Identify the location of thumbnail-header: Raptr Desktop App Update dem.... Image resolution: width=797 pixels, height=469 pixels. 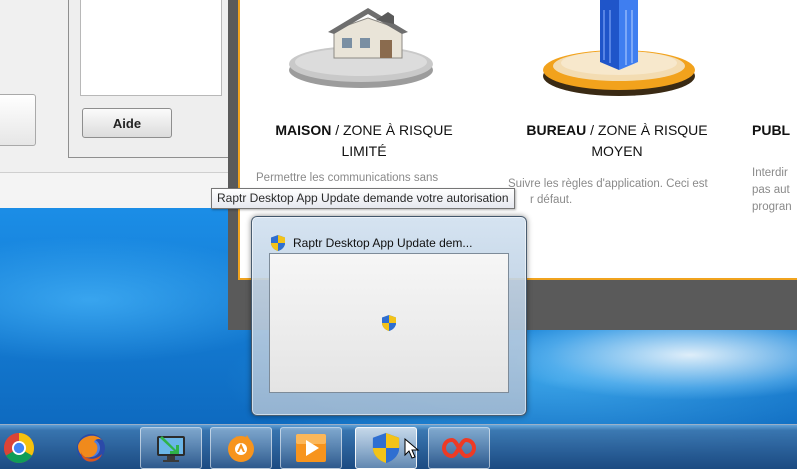
(395, 243).